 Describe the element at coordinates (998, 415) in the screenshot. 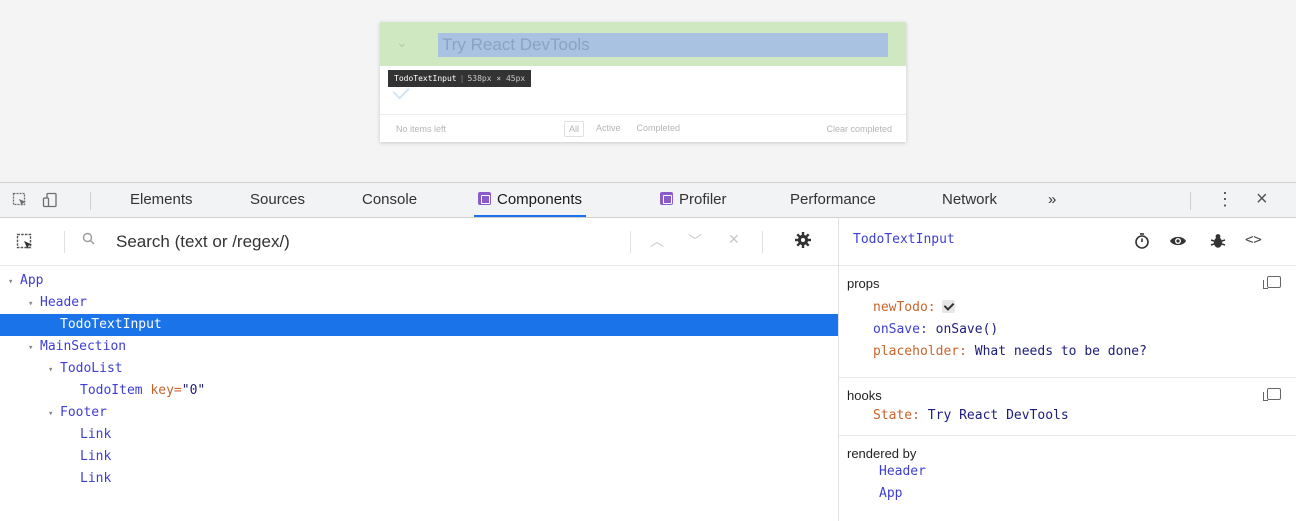

I see `hook-value: Try React DevTools` at that location.